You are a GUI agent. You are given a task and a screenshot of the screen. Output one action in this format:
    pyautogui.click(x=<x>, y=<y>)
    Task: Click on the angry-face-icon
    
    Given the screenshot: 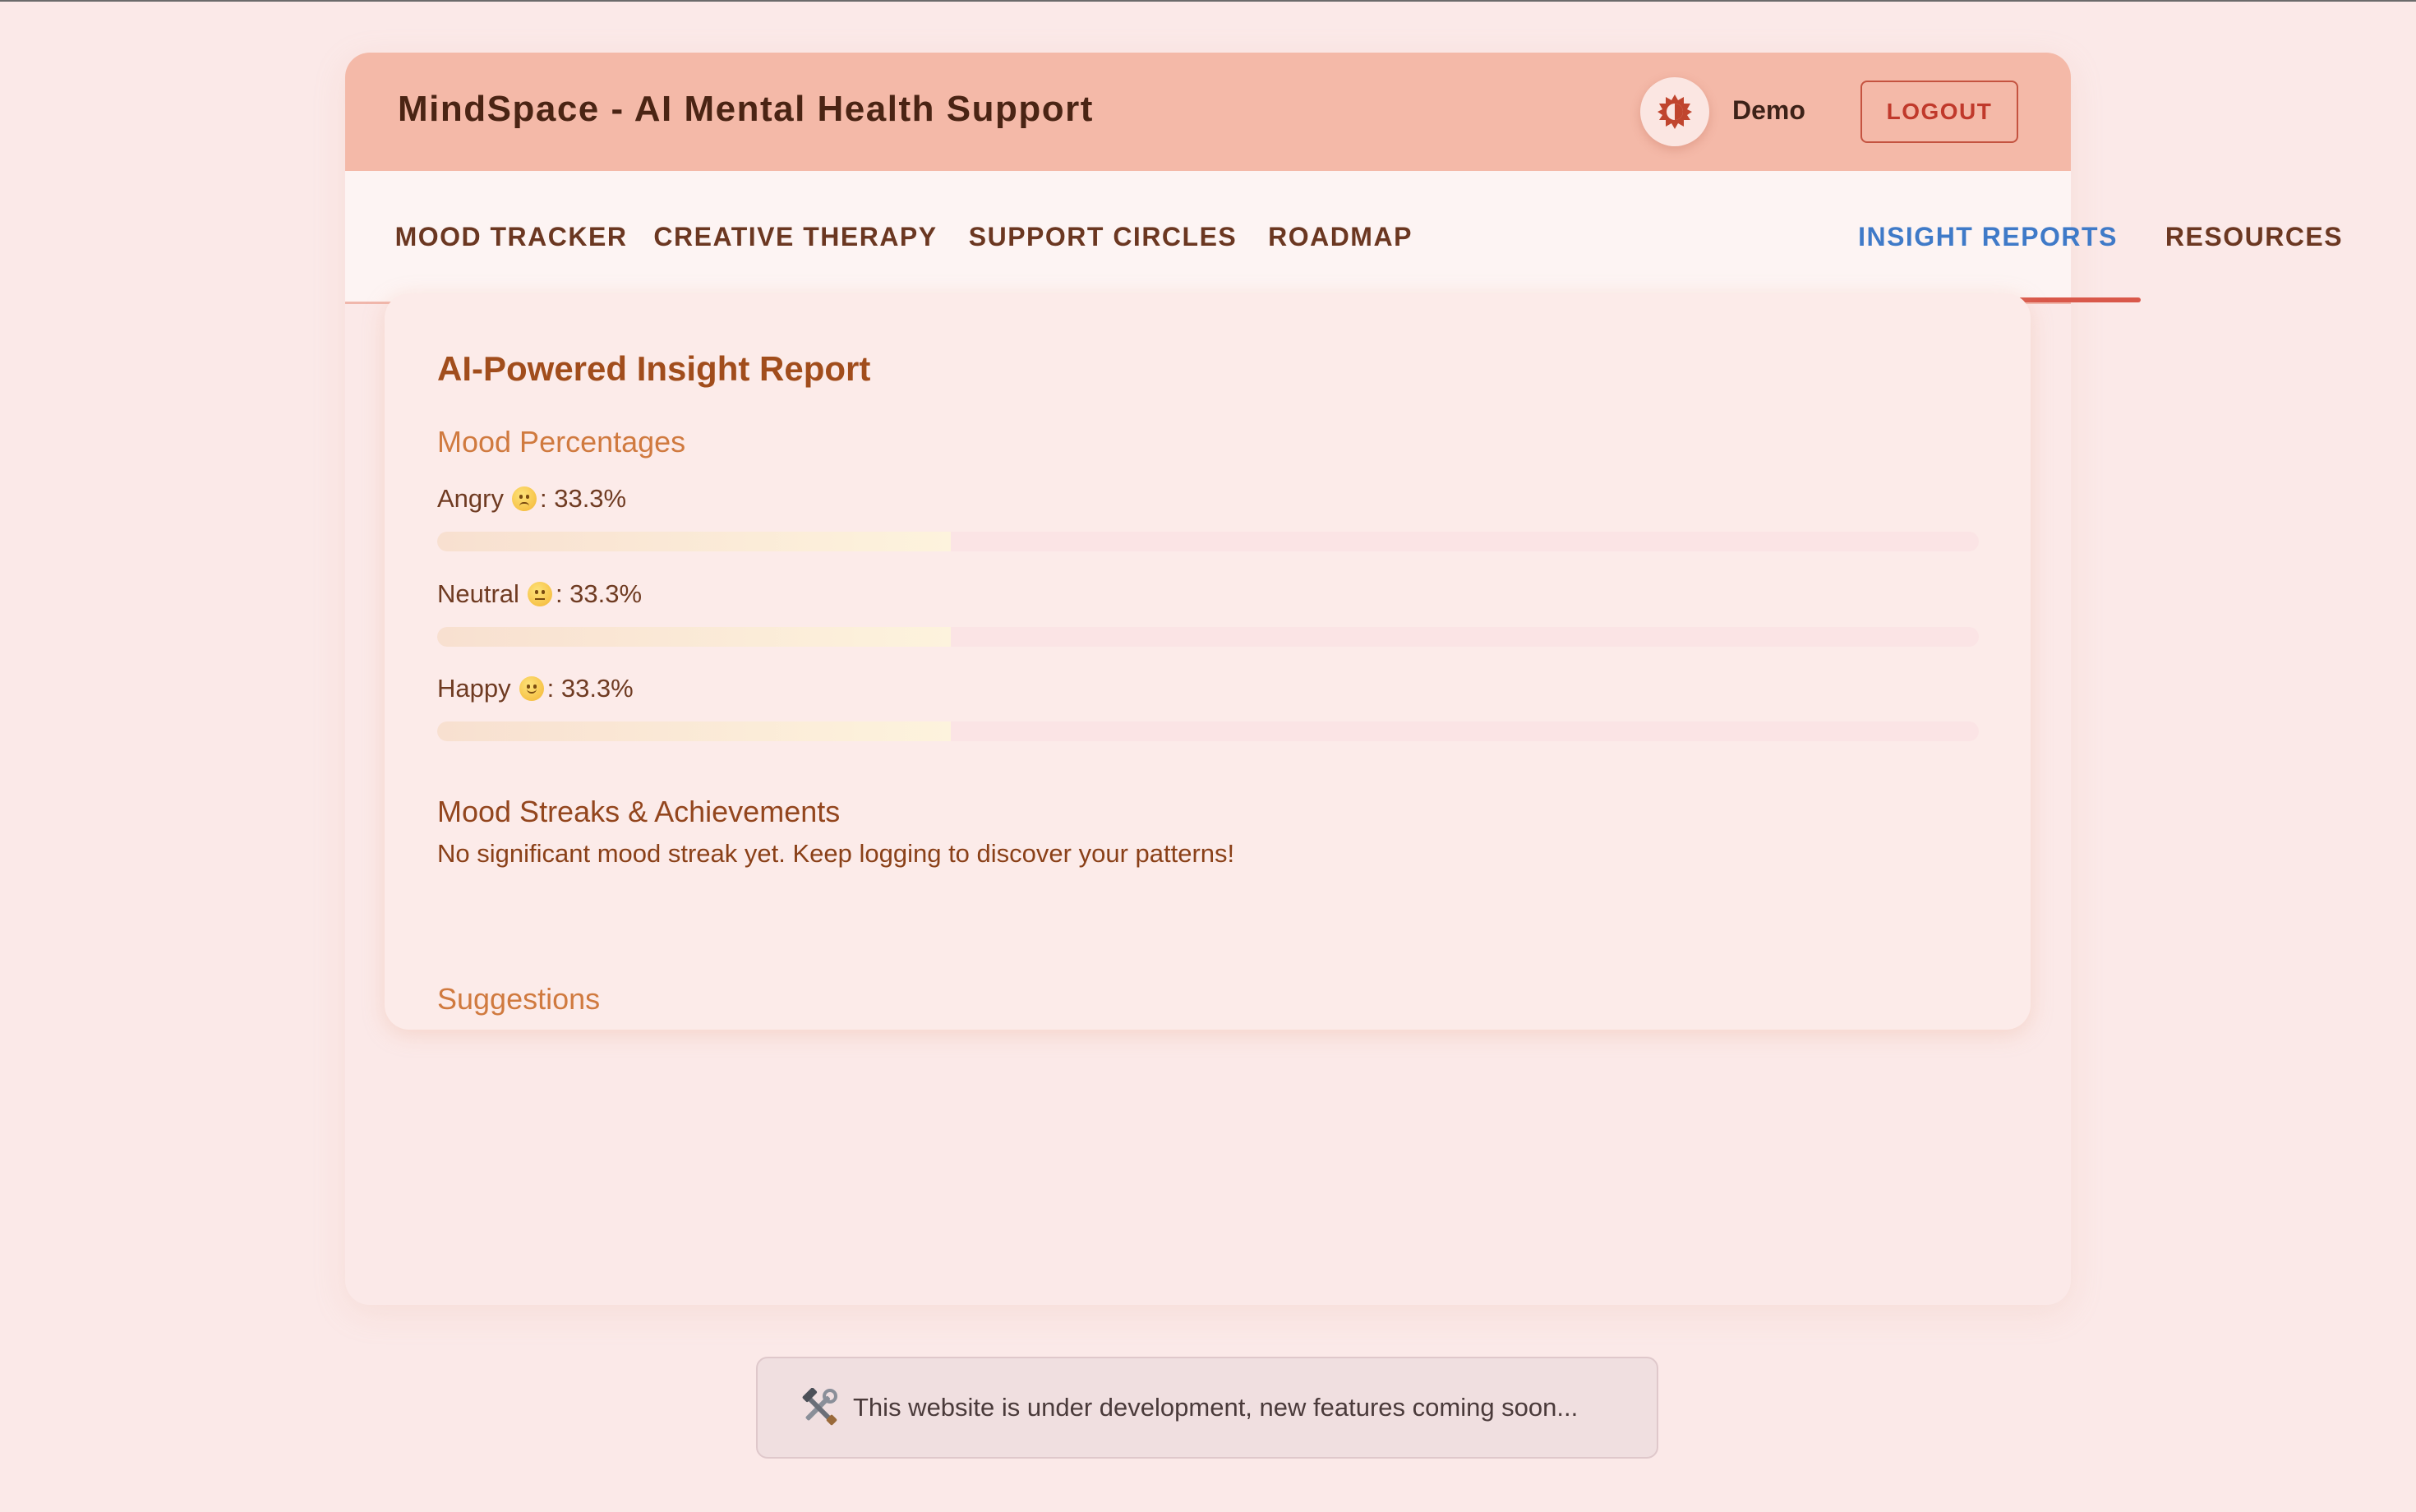 What is the action you would take?
    pyautogui.click(x=524, y=498)
    